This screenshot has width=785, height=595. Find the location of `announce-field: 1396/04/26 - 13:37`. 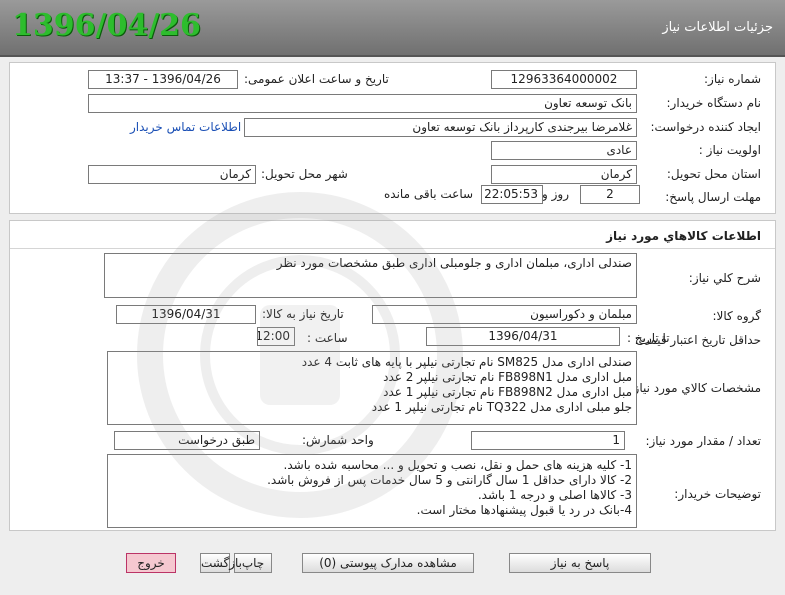

announce-field: 1396/04/26 - 13:37 is located at coordinates (163, 79).